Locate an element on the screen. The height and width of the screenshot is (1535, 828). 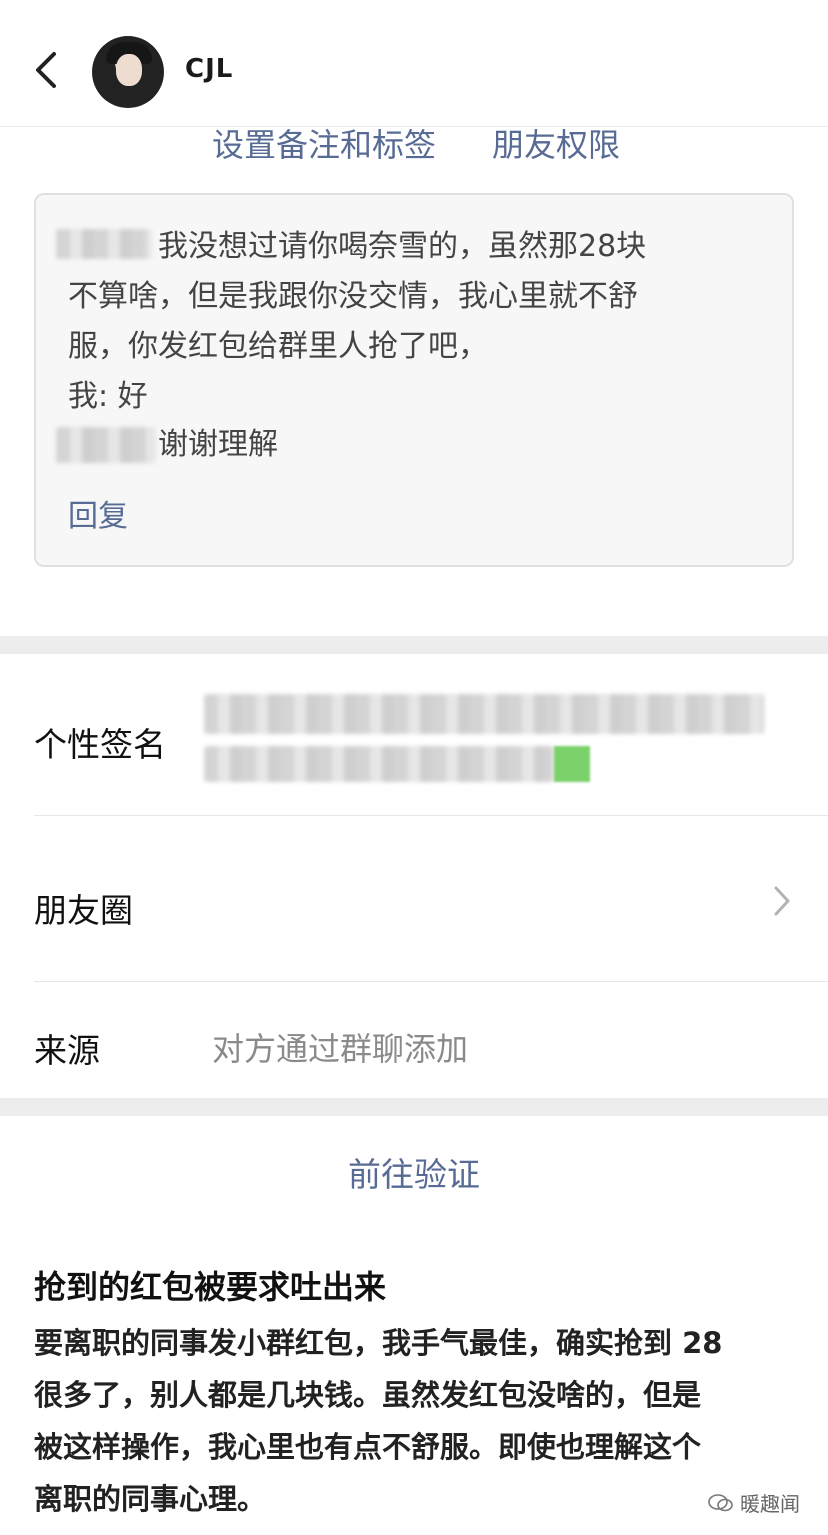
profile-links-row: 设置备注和标签 朋友权限 is located at coordinates (414, 142).